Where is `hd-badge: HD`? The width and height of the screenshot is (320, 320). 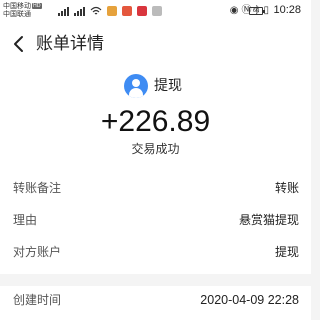 hd-badge: HD is located at coordinates (37, 6).